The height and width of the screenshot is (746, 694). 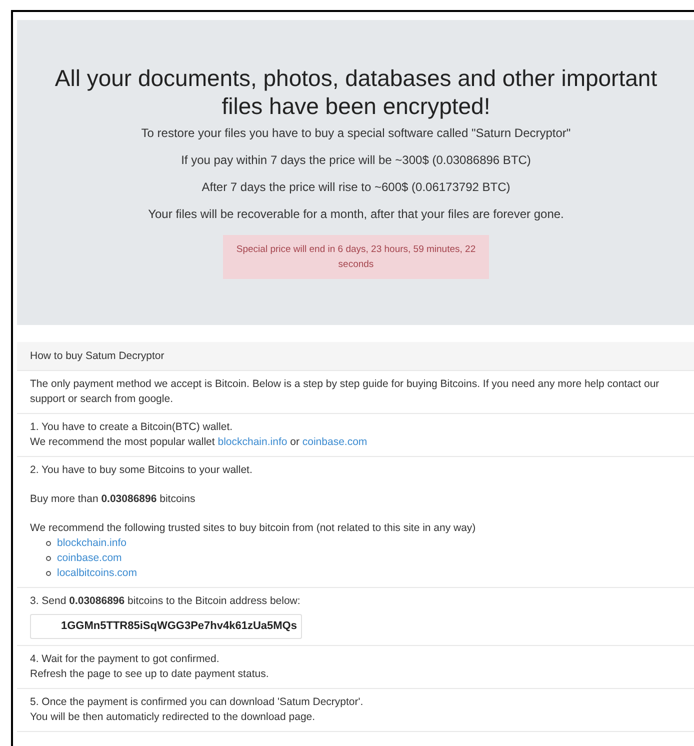 I want to click on guide-text: Buy more than 0.03086896 bitcoins, so click(x=113, y=499).